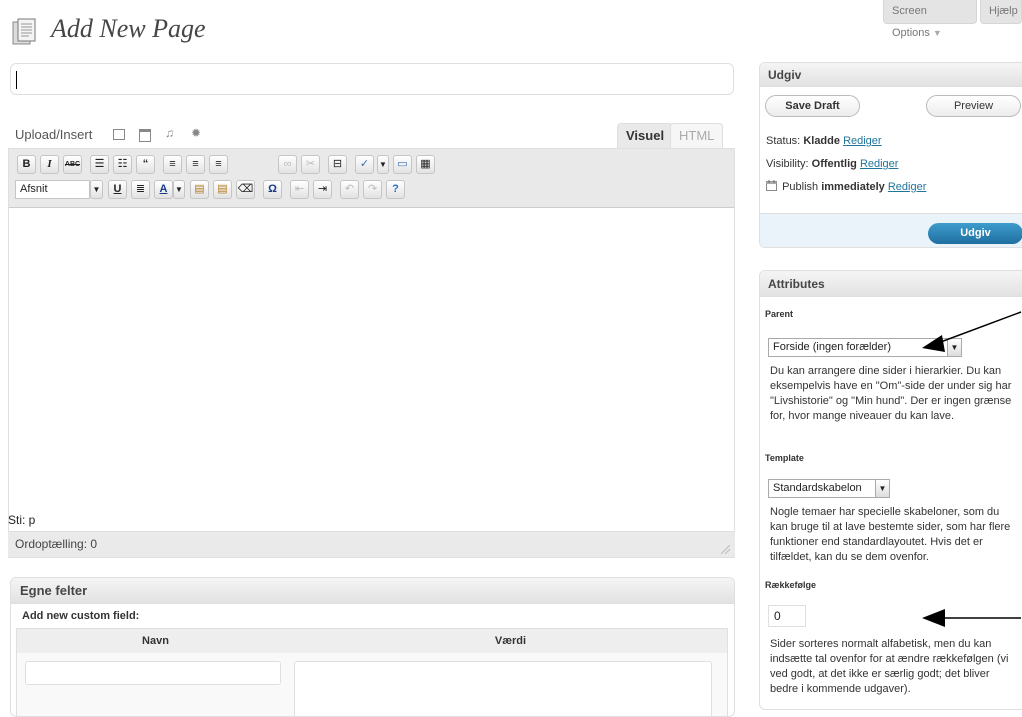 The width and height of the screenshot is (1022, 717). I want to click on redo-button: ↷, so click(372, 189).